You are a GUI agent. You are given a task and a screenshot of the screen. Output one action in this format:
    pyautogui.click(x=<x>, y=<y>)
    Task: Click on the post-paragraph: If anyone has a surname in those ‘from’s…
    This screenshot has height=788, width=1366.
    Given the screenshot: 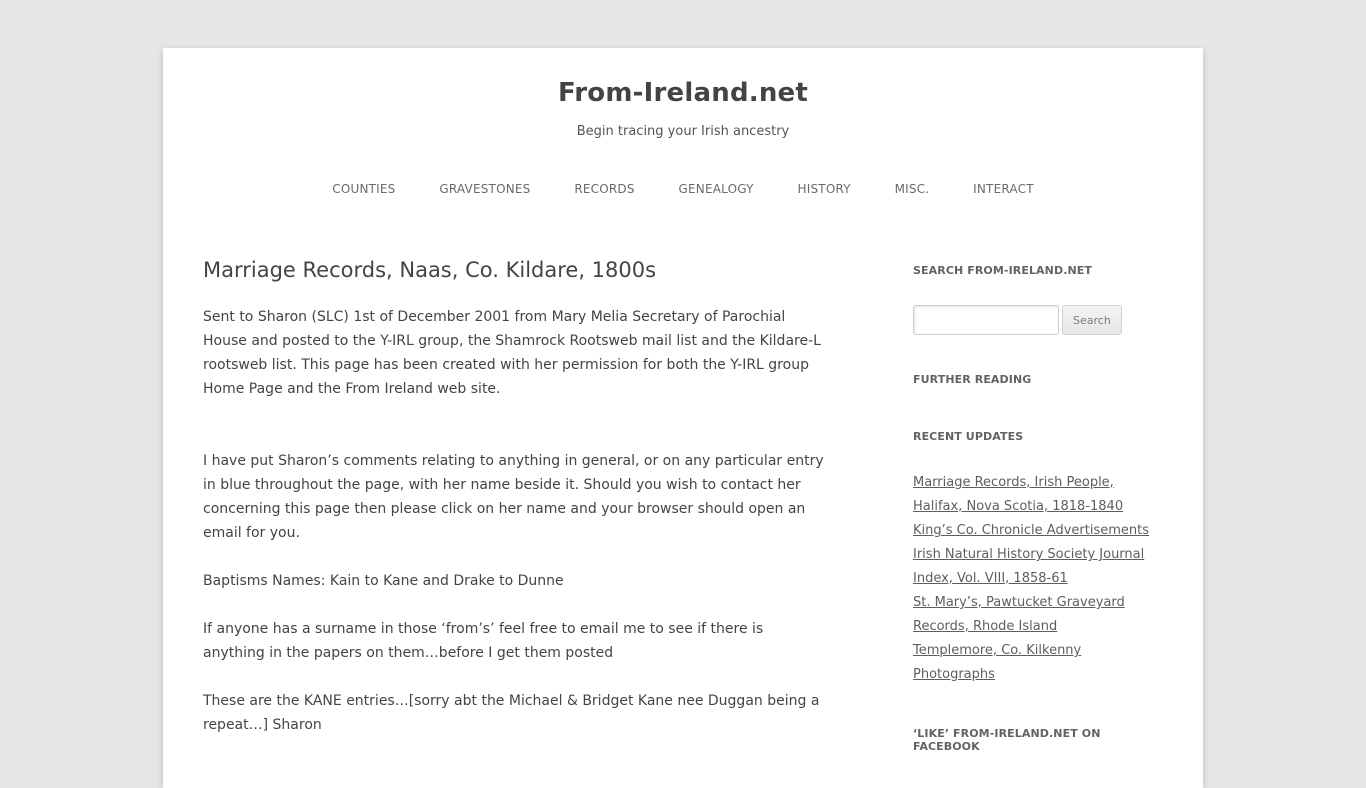 What is the action you would take?
    pyautogui.click(x=483, y=641)
    